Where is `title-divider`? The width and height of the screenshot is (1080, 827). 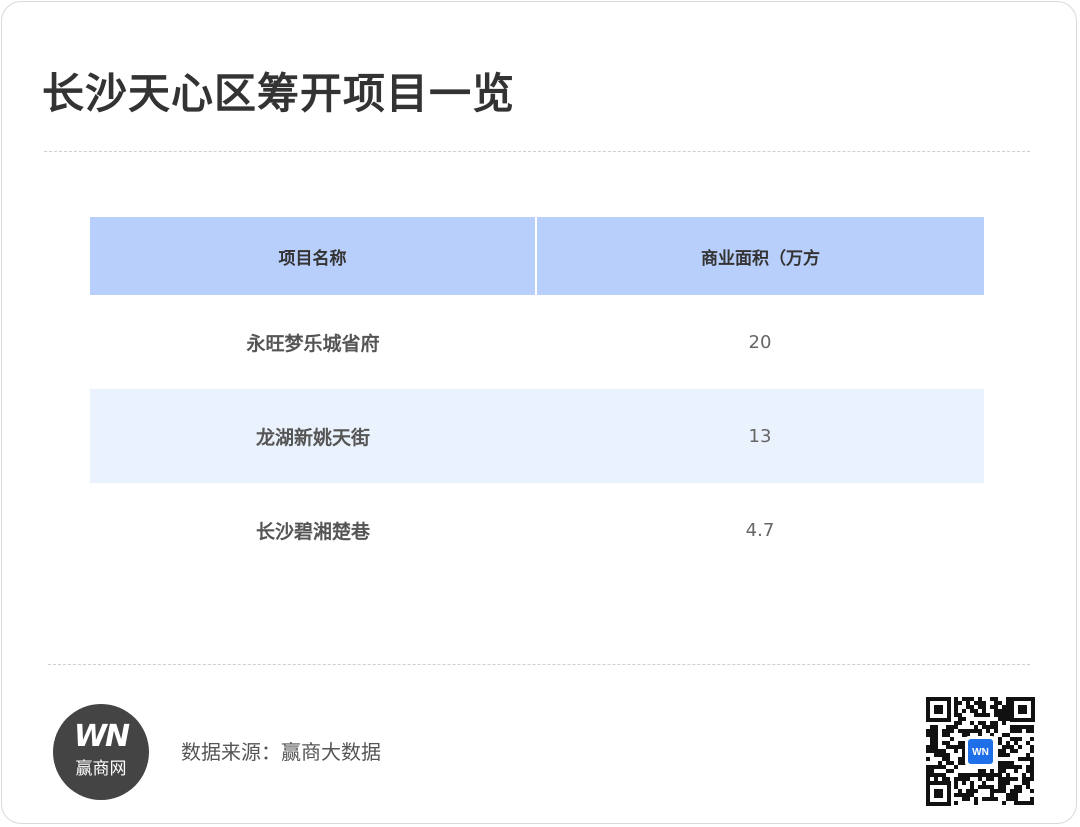 title-divider is located at coordinates (537, 151).